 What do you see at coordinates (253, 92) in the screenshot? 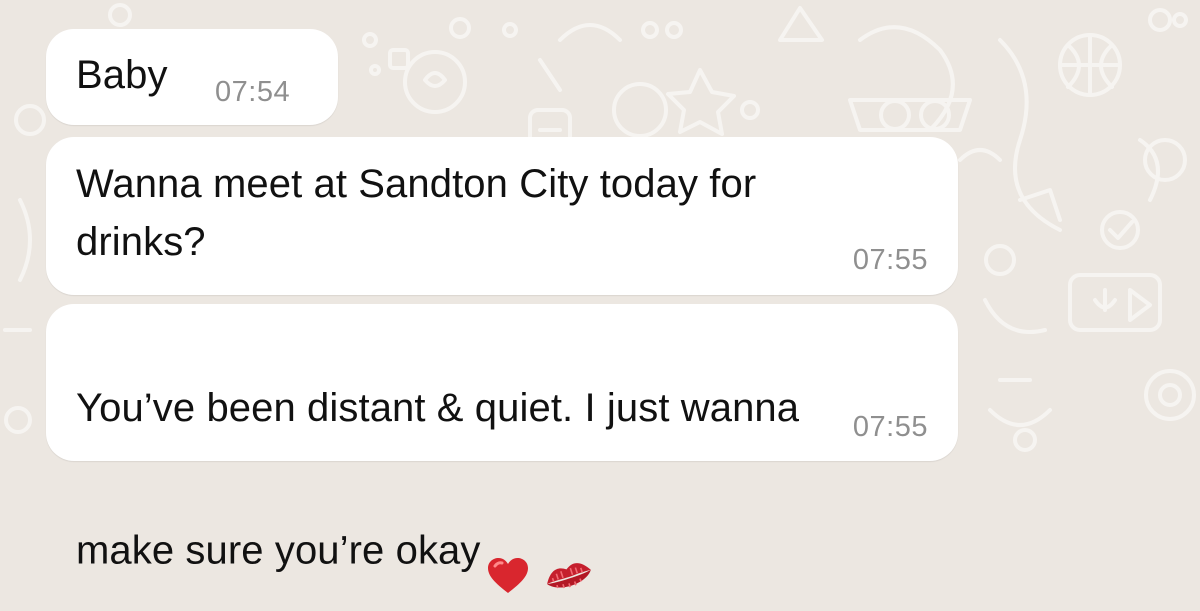
I see `message-timestamp: 07:54` at bounding box center [253, 92].